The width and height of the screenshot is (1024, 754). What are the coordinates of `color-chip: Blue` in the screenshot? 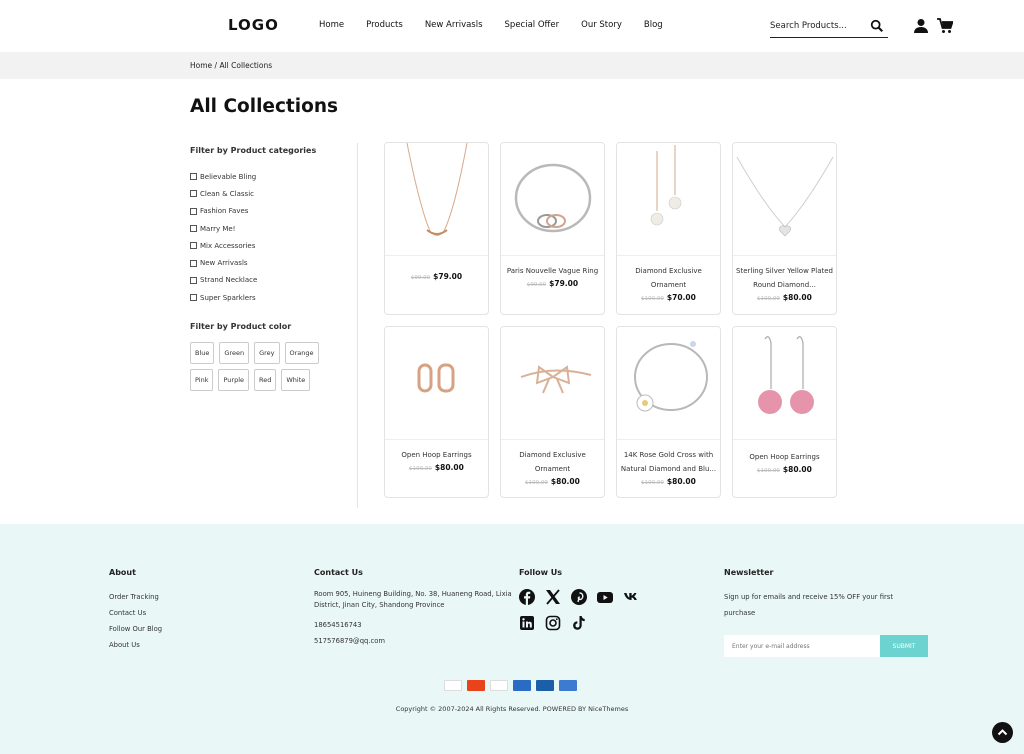 It's located at (202, 353).